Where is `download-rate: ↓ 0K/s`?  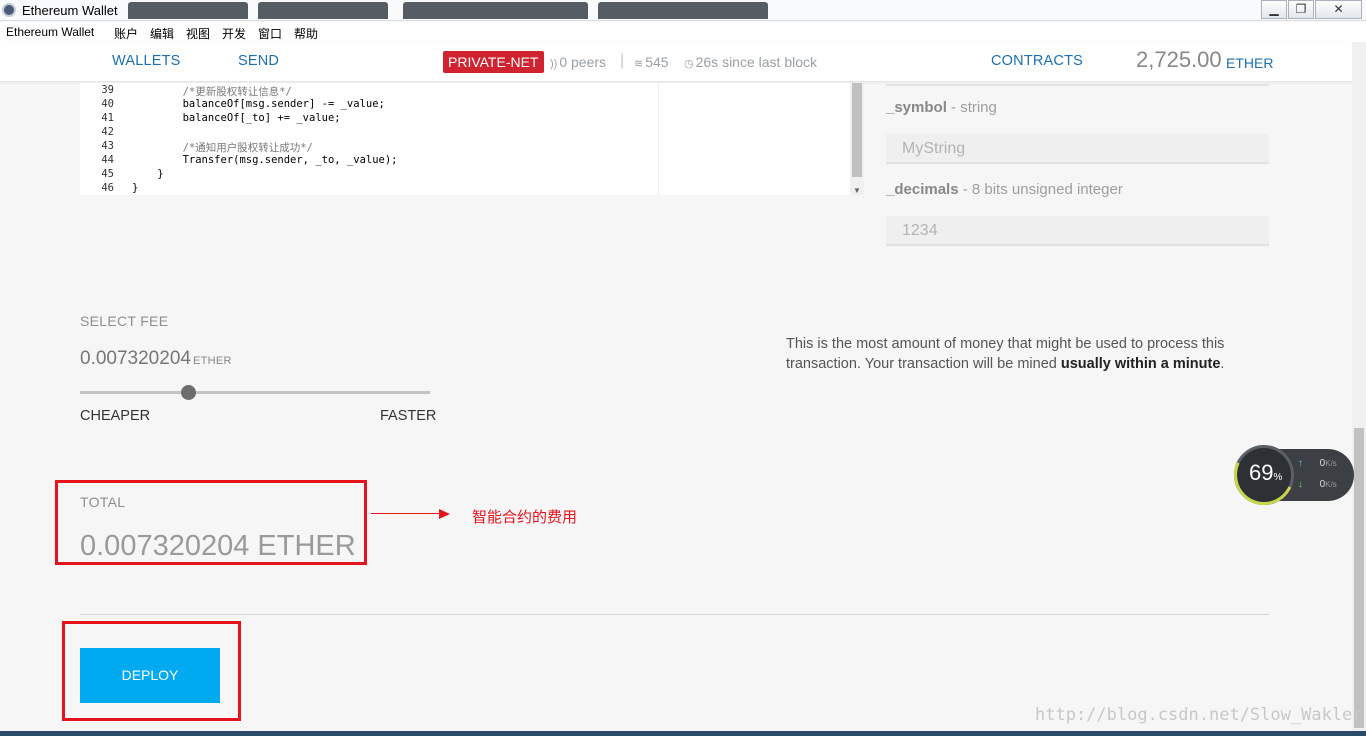 download-rate: ↓ 0K/s is located at coordinates (1323, 484).